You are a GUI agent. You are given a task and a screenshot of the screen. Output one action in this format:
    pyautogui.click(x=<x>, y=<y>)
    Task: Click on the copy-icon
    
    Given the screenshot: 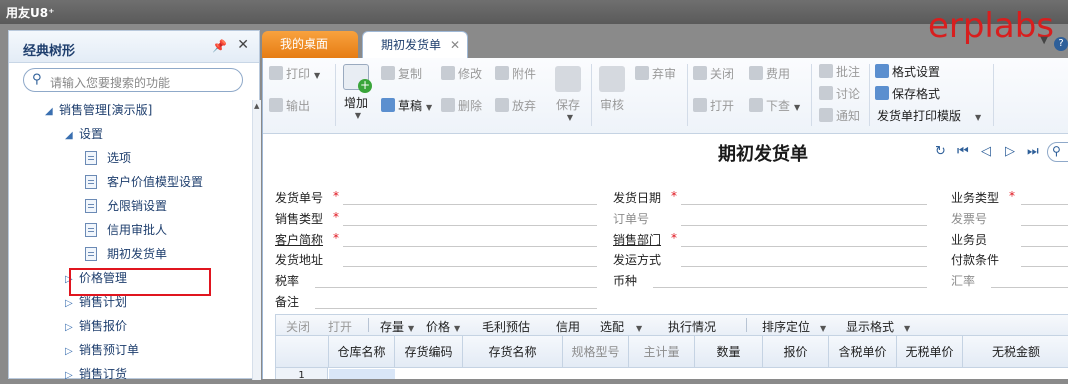 What is the action you would take?
    pyautogui.click(x=388, y=73)
    